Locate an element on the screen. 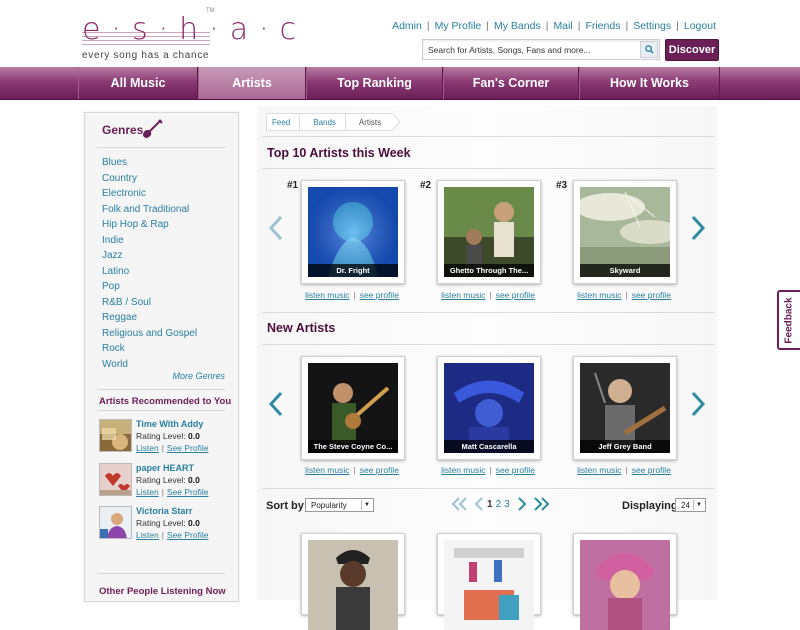 This screenshot has width=800, height=630. genre-reggae: Reggae is located at coordinates (119, 317).